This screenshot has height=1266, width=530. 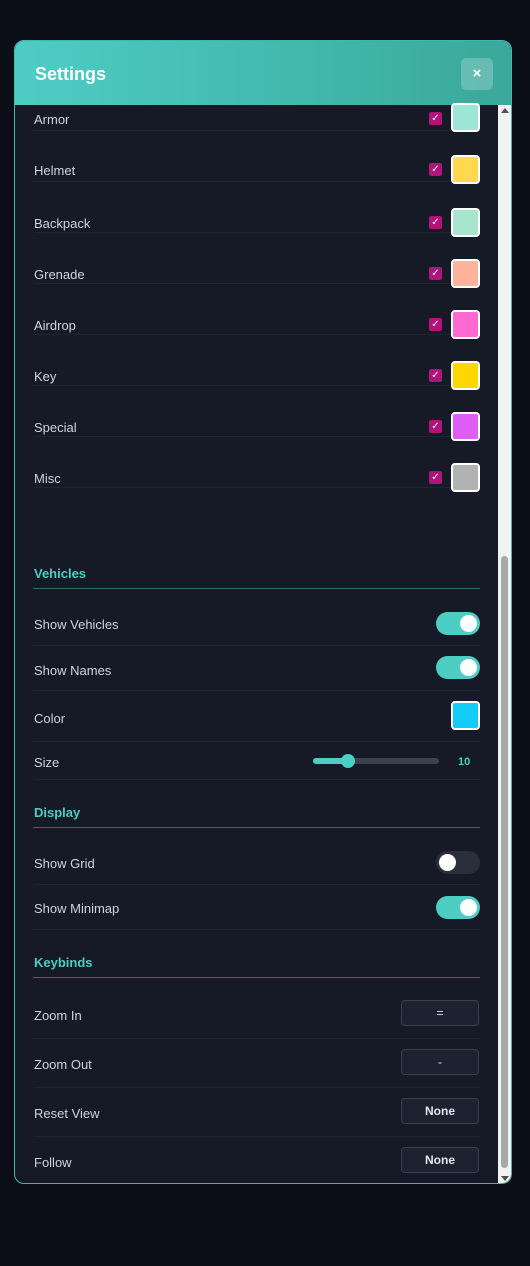 What do you see at coordinates (256, 464) in the screenshot?
I see `item-row-misc: Misc ✓` at bounding box center [256, 464].